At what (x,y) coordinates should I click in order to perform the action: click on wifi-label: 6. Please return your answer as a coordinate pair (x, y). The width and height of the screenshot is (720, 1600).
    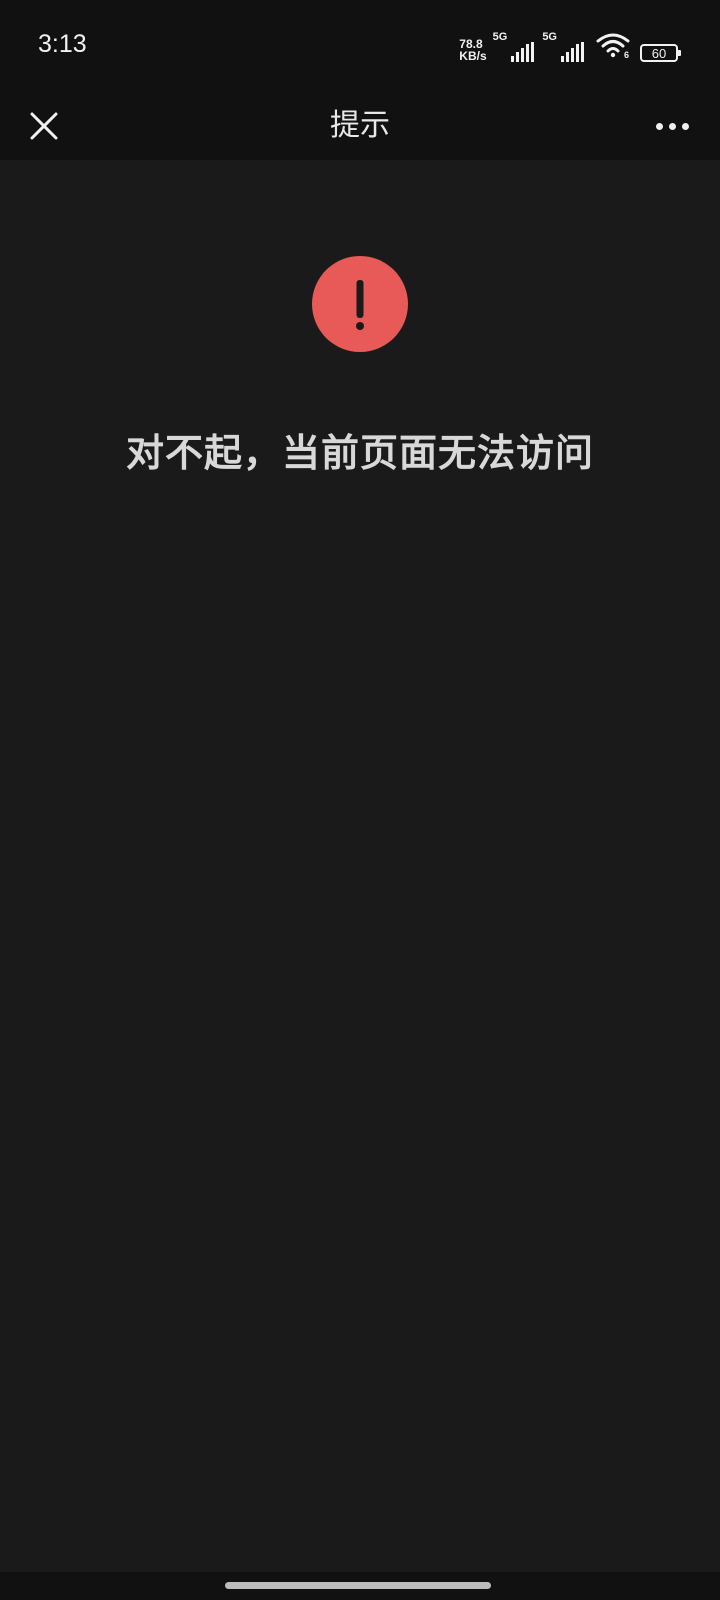
    Looking at the image, I should click on (626, 54).